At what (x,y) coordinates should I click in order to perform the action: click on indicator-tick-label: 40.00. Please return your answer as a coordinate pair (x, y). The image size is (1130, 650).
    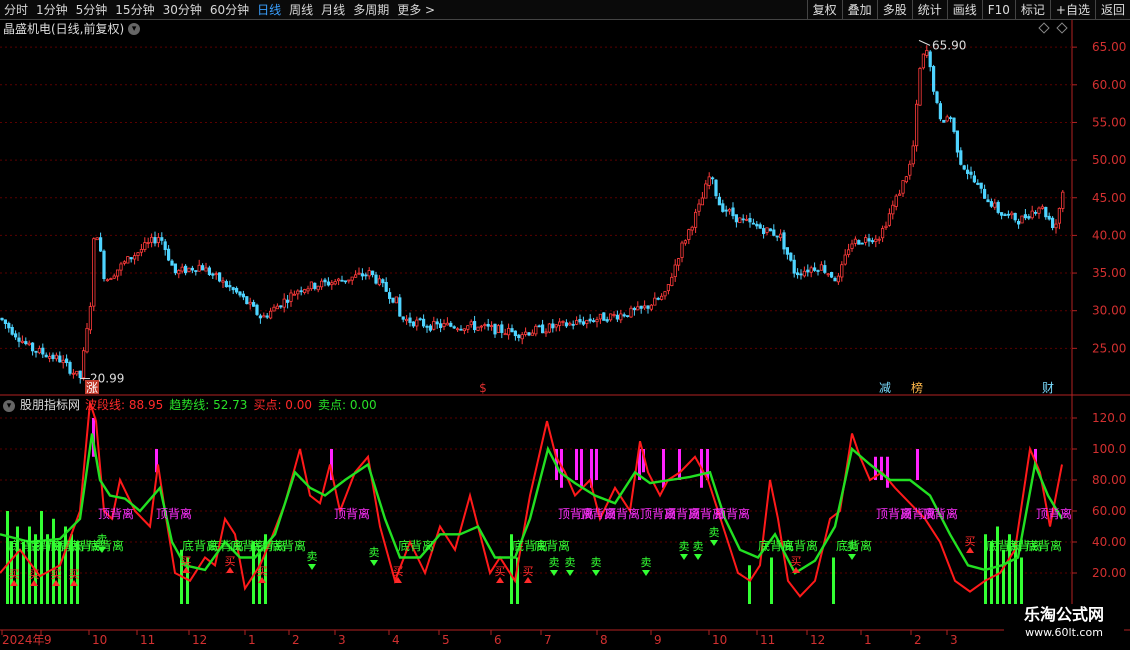
    Looking at the image, I should click on (1109, 542).